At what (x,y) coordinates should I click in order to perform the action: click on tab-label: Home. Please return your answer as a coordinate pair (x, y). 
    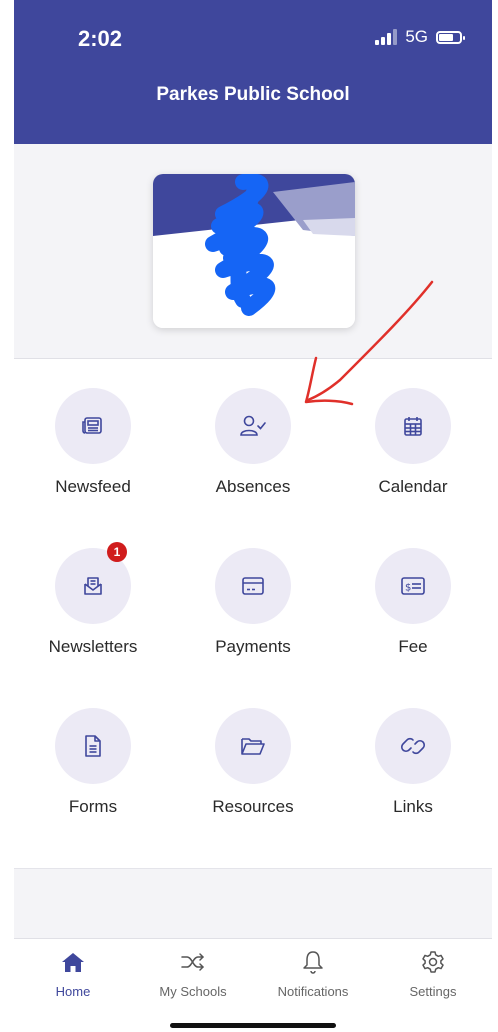
    Looking at the image, I should click on (73, 991).